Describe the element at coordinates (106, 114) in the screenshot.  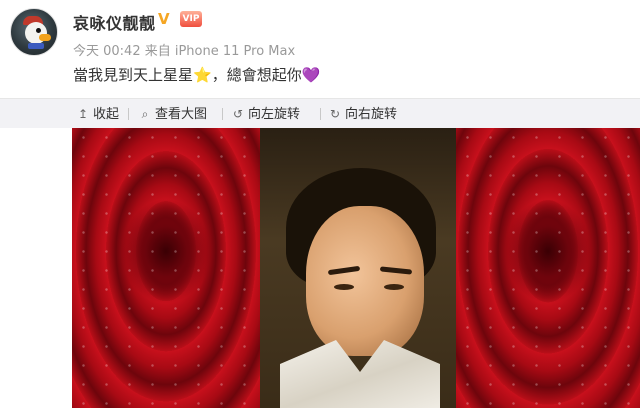
I see `collapse-label: 收起` at that location.